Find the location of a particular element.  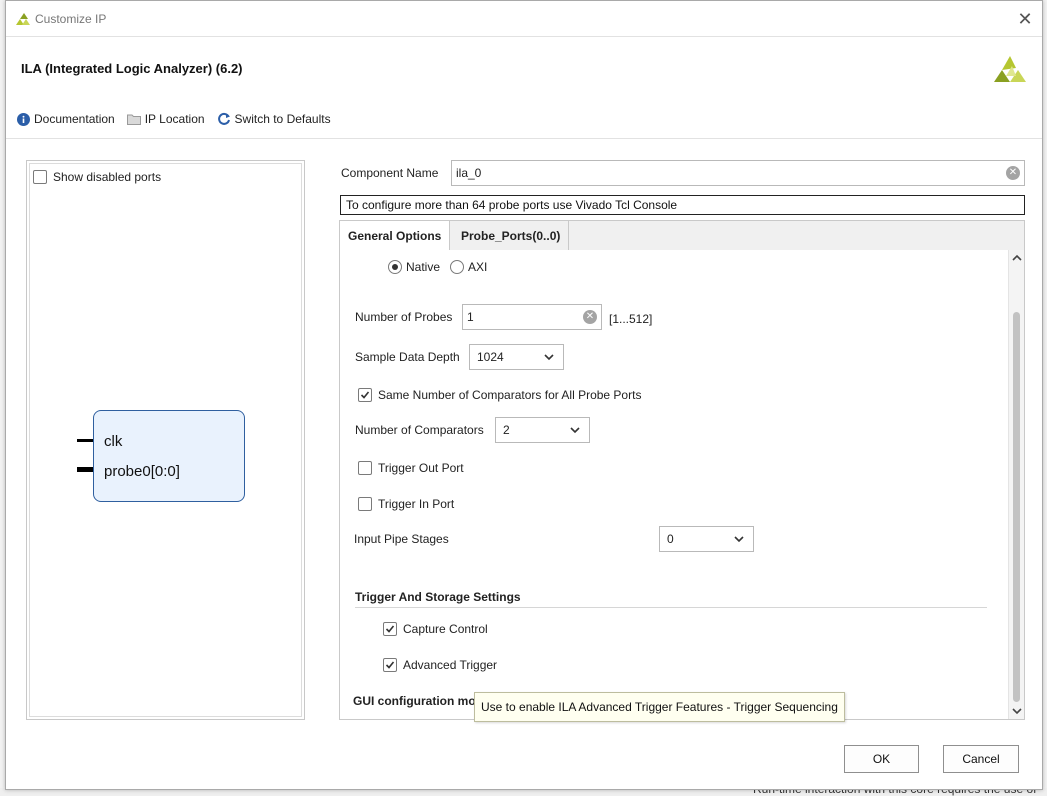

native-radio-option: Native is located at coordinates (414, 267).